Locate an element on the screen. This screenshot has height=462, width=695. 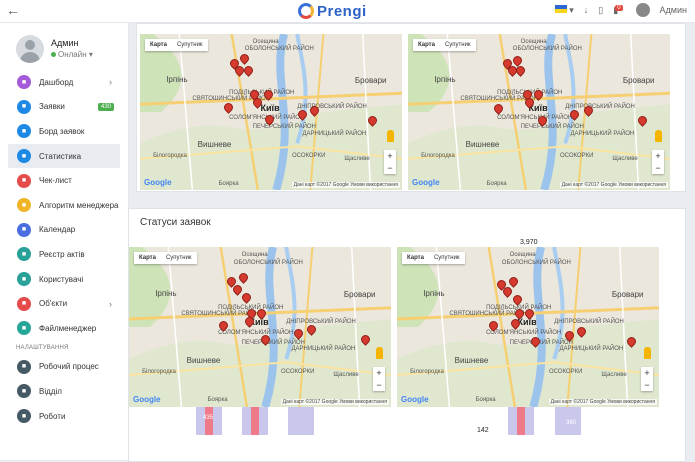
sidebar-item-calendar: ■ Календар is located at coordinates (64, 230).